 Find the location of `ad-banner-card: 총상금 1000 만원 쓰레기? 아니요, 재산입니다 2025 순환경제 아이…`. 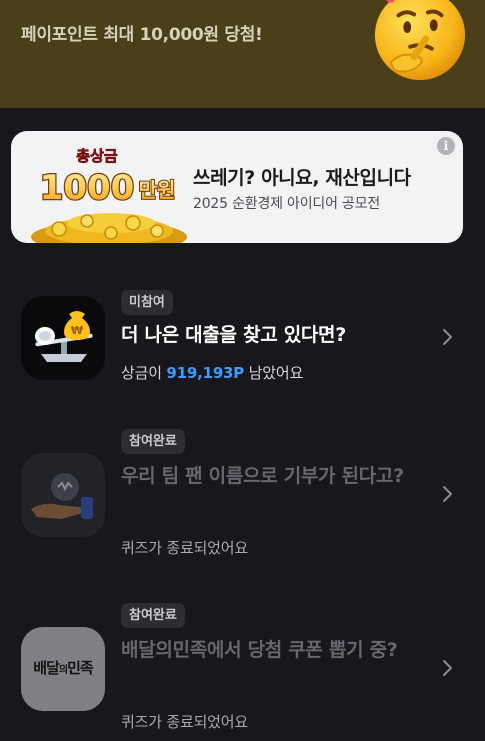

ad-banner-card: 총상금 1000 만원 쓰레기? 아니요, 재산입니다 2025 순환경제 아이… is located at coordinates (237, 187).